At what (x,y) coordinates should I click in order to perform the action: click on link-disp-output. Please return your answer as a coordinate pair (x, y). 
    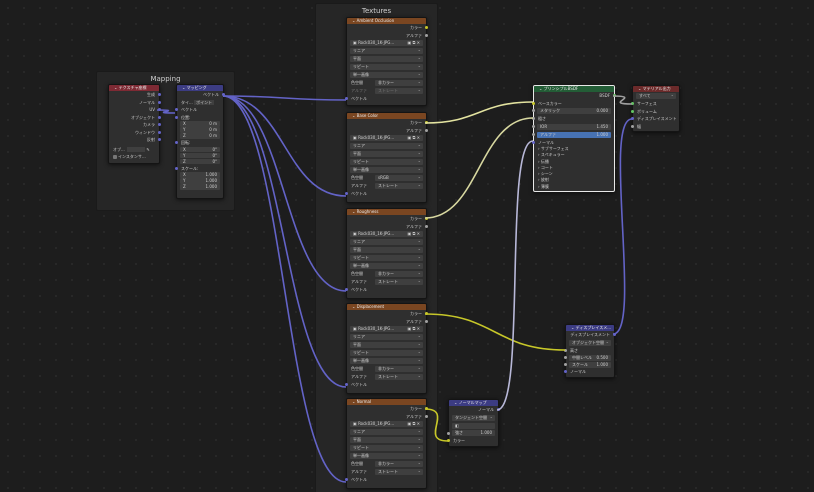
    Looking at the image, I should click on (622, 226).